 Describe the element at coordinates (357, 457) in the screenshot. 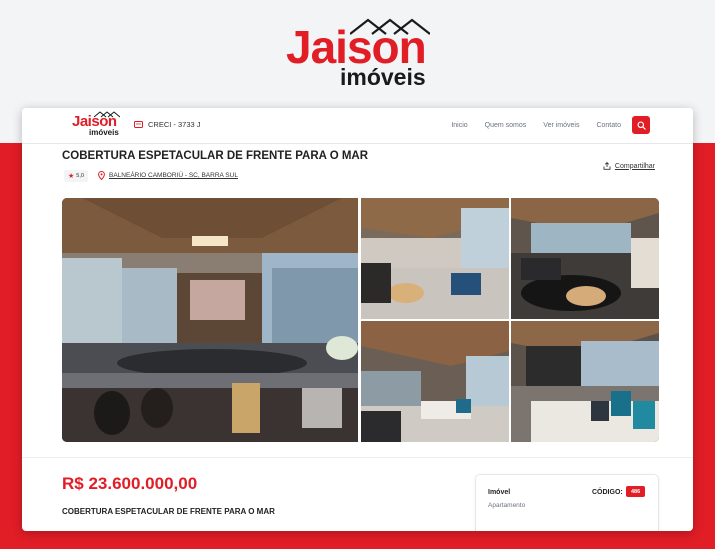

I see `section-divider` at that location.